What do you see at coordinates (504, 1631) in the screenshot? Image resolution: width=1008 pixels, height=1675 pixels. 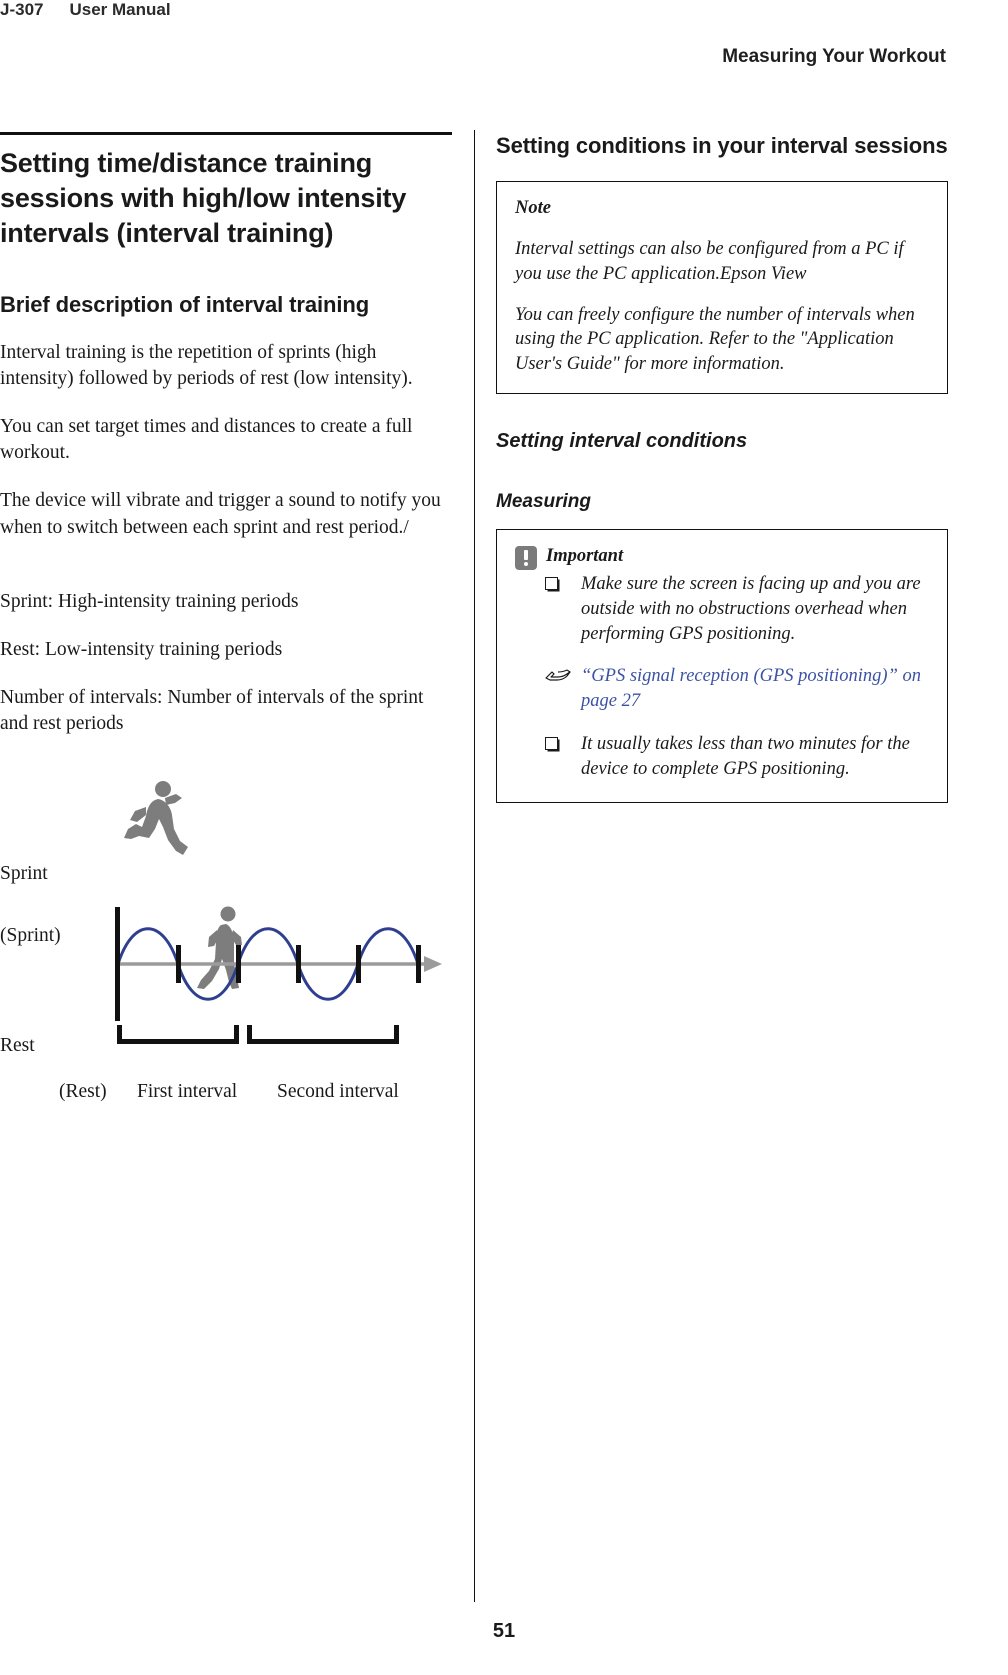 I see `page-number: 51` at bounding box center [504, 1631].